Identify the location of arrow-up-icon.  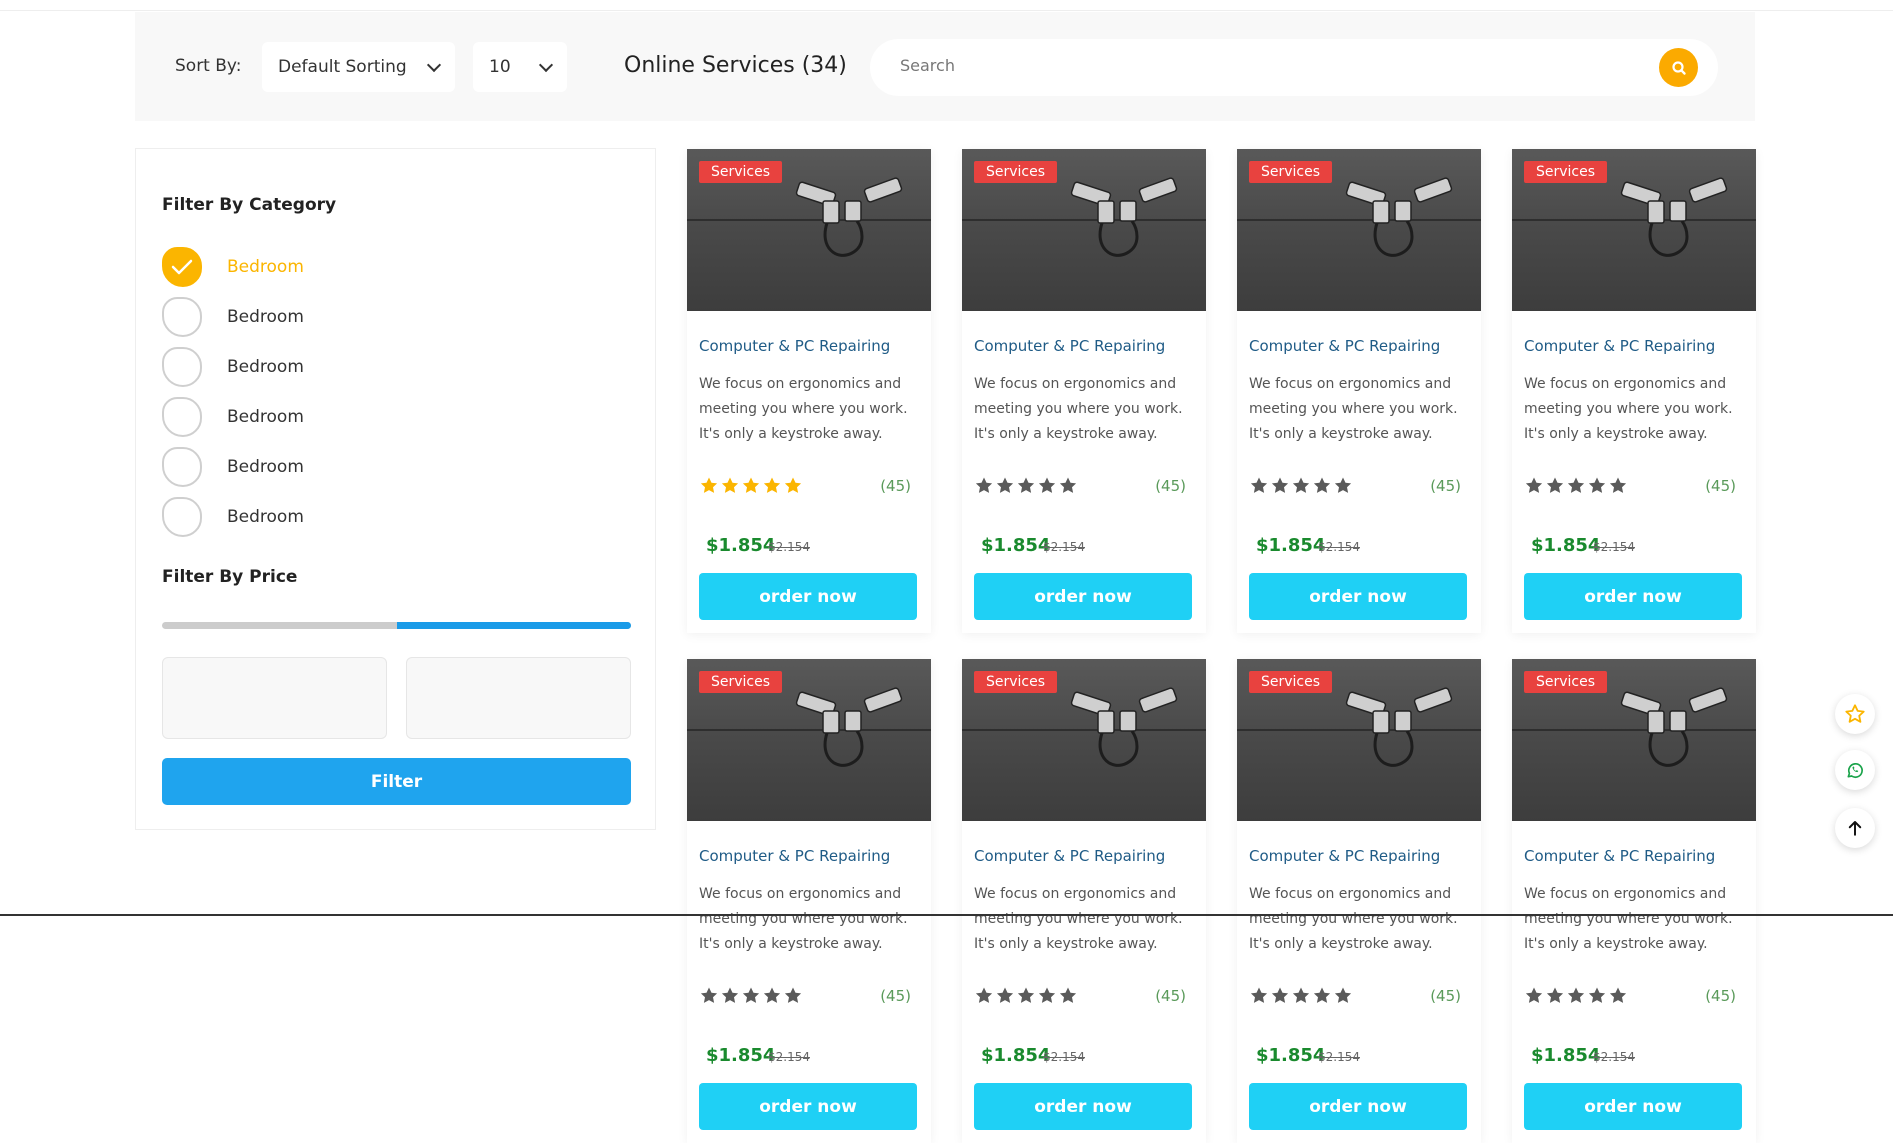
(1855, 828).